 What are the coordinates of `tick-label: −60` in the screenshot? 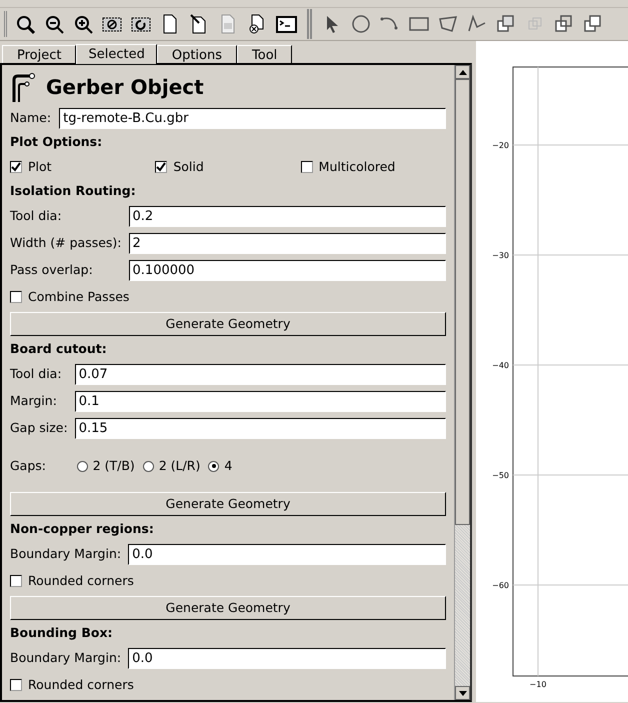 It's located at (500, 585).